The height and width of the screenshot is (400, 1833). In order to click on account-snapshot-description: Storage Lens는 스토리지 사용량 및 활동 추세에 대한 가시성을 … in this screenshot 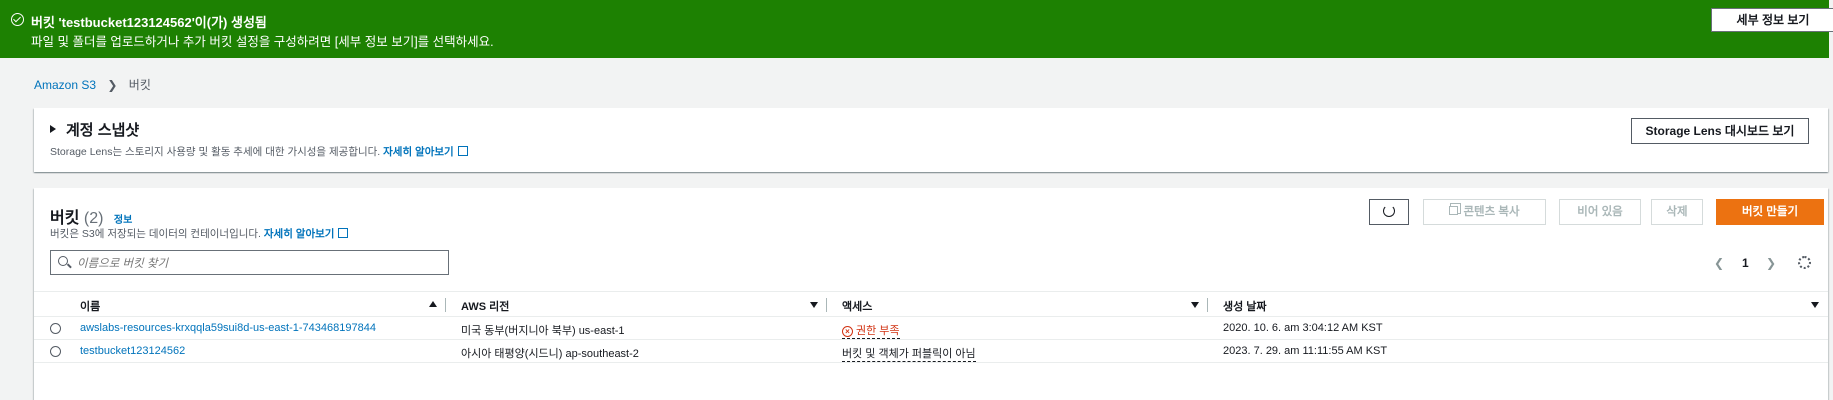, I will do `click(259, 151)`.